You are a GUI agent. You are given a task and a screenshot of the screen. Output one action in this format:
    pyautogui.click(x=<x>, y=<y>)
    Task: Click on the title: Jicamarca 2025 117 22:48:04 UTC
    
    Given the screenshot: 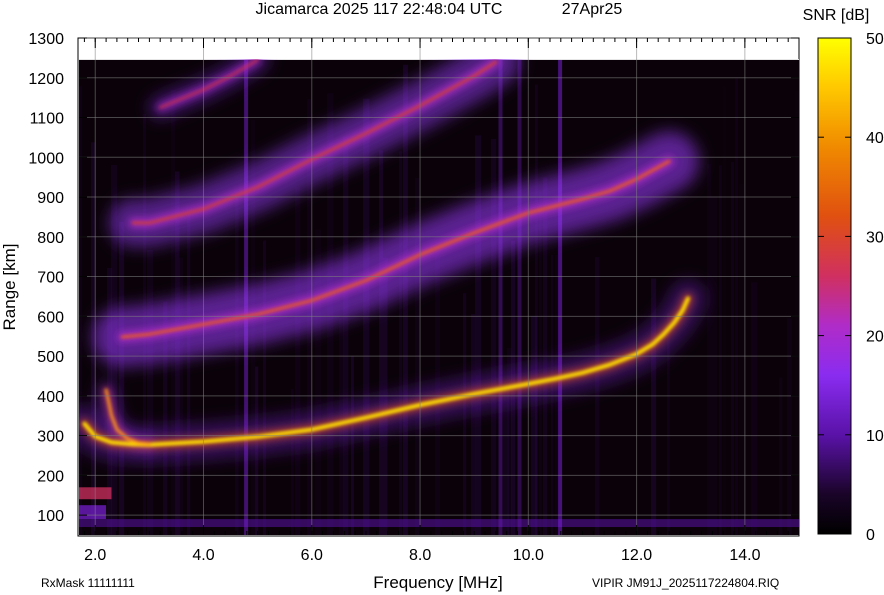 What is the action you would take?
    pyautogui.click(x=379, y=9)
    